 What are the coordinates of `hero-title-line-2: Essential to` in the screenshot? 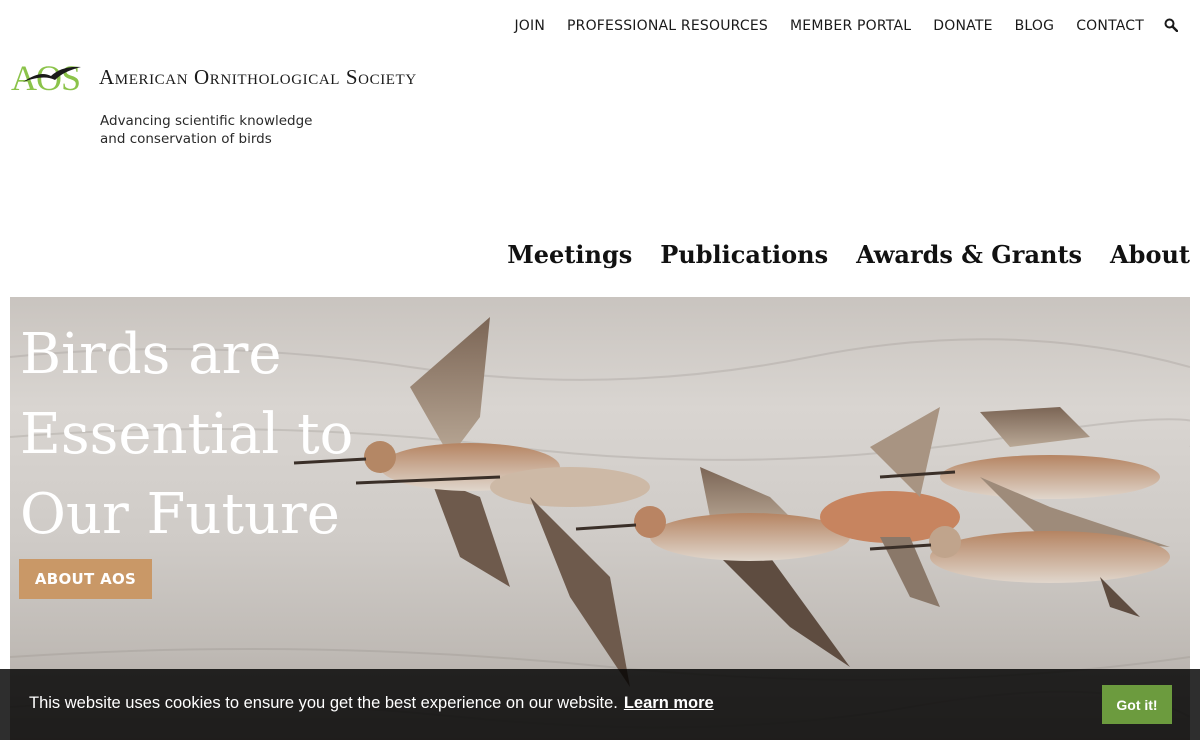 It's located at (187, 434).